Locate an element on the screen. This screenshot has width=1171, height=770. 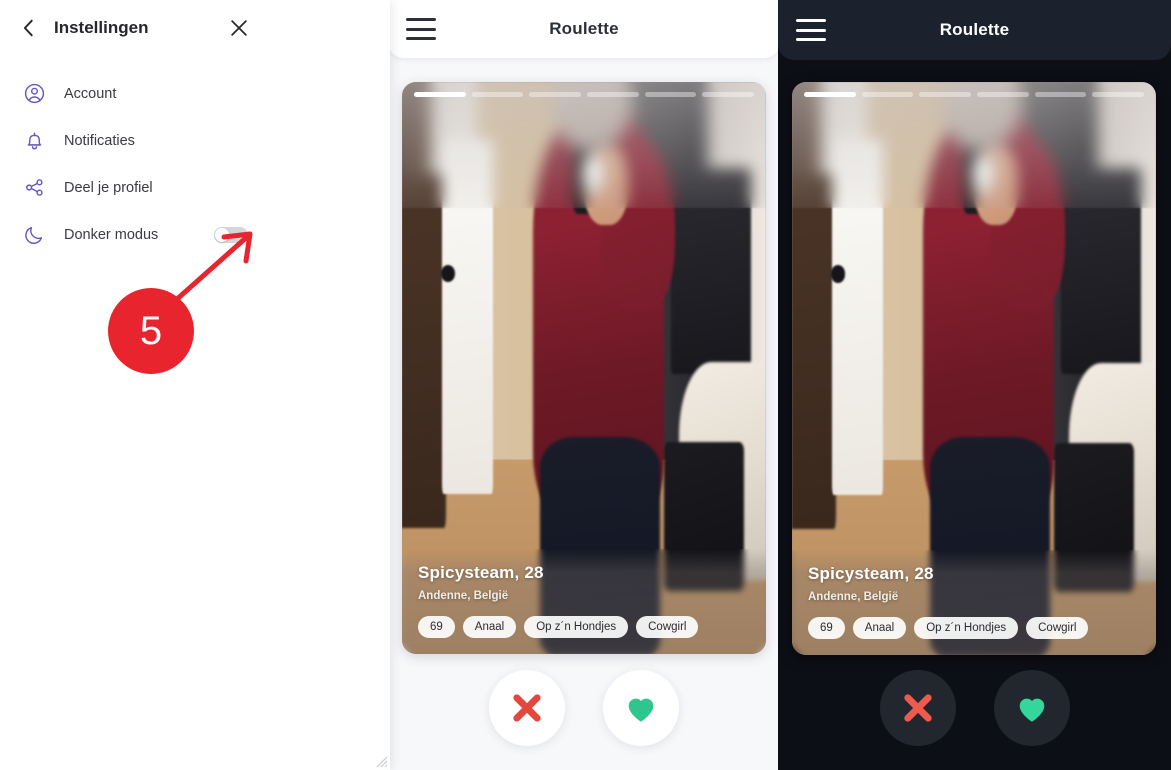
light-like-button is located at coordinates (641, 708).